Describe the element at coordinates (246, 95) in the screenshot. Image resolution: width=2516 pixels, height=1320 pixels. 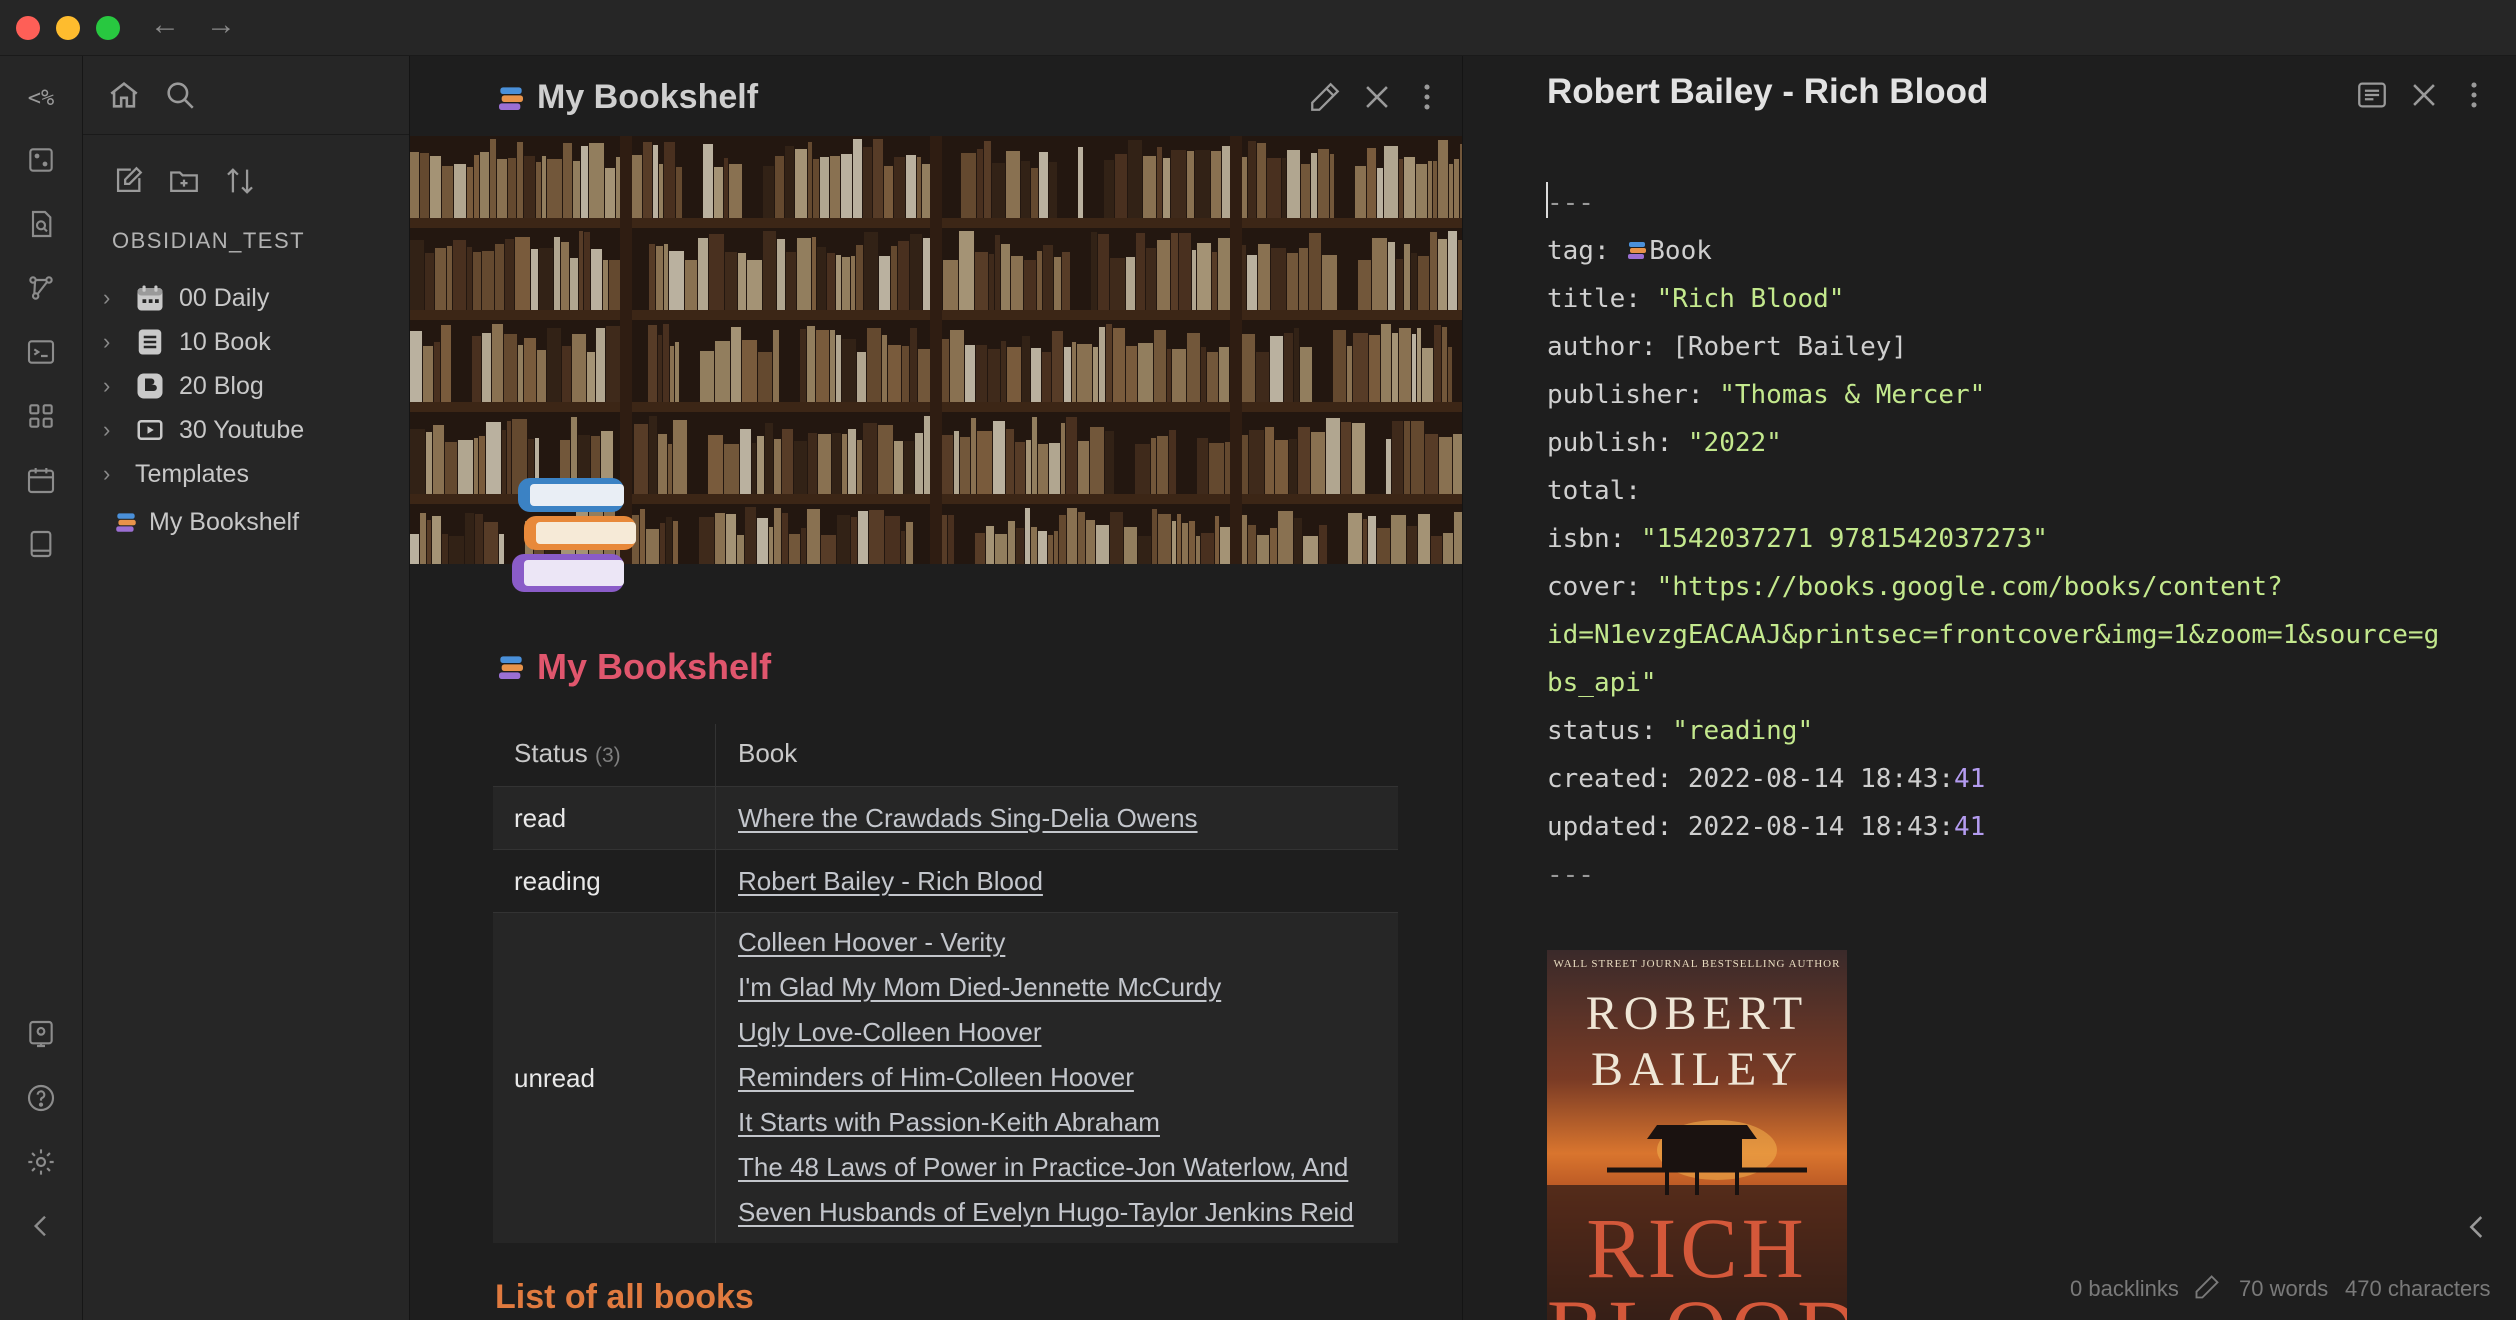
I see `sidebar-tab-bar` at that location.